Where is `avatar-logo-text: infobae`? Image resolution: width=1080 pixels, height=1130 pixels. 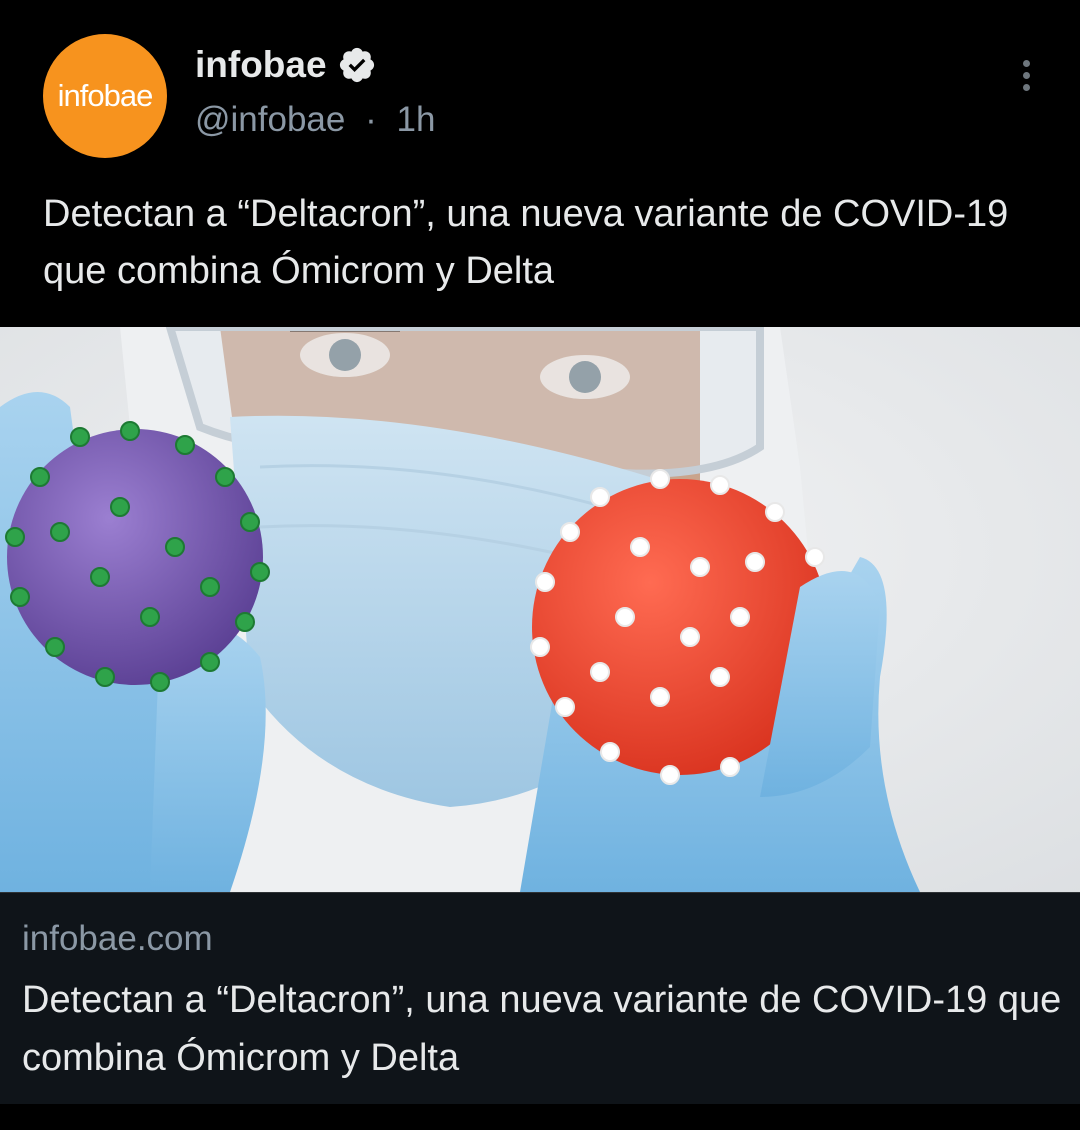 avatar-logo-text: infobae is located at coordinates (105, 95).